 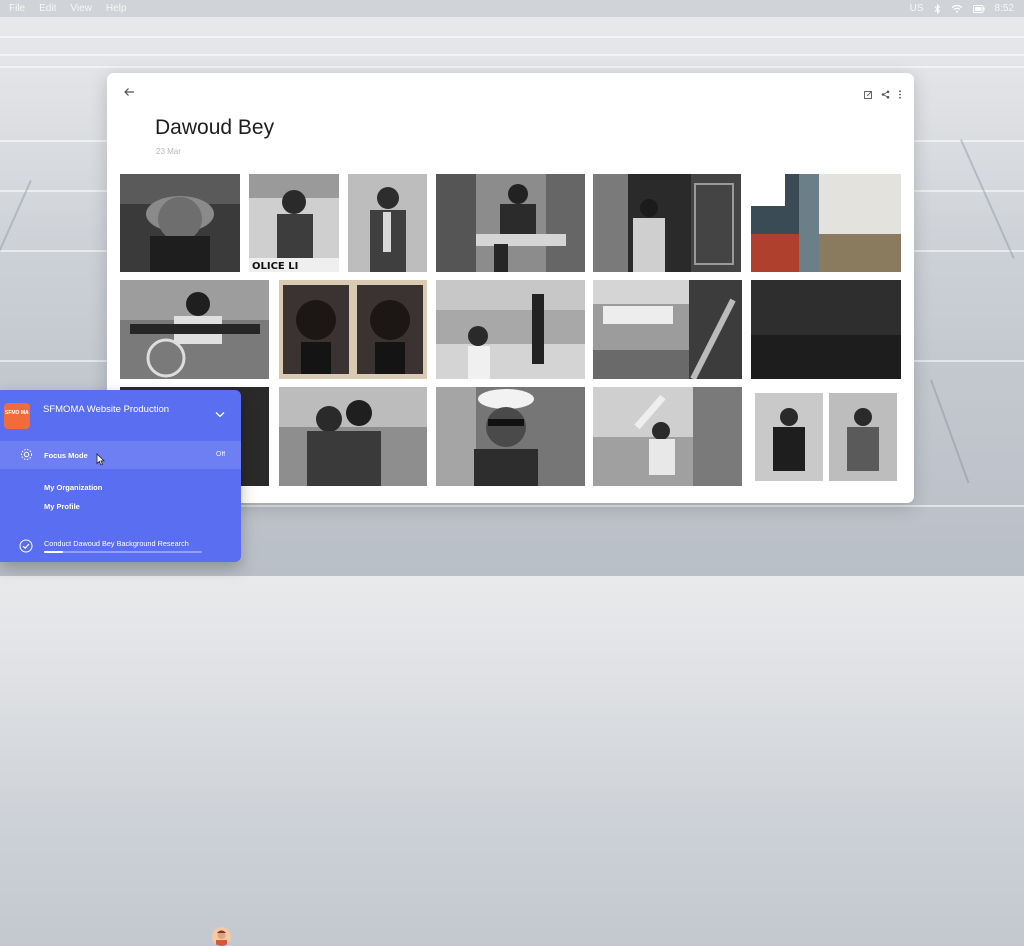 What do you see at coordinates (667, 223) in the screenshot?
I see `photo-woman-doorway` at bounding box center [667, 223].